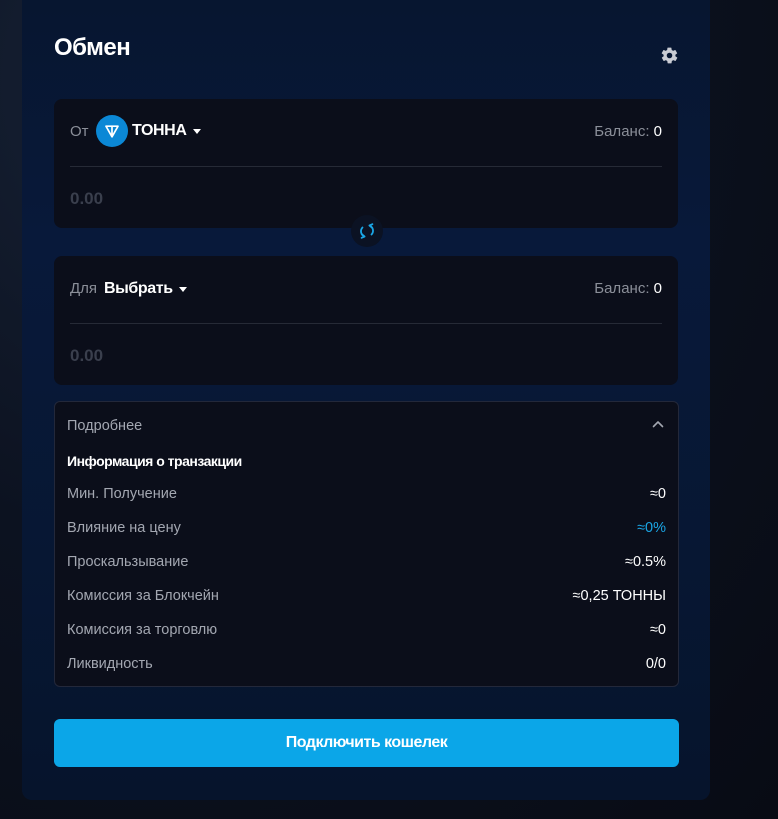  I want to click on to-balance: Баланс: 0, so click(628, 288).